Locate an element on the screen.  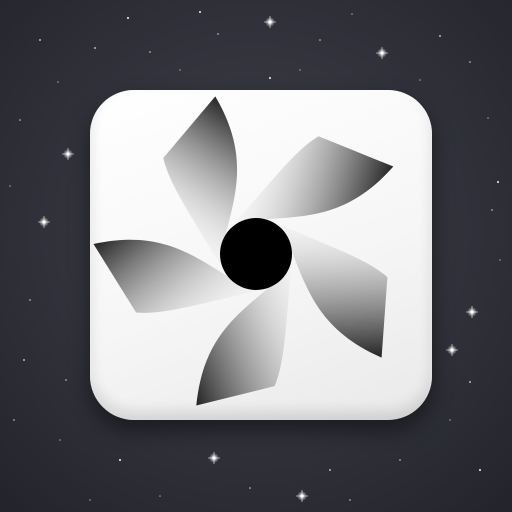
aperture-center is located at coordinates (256, 254).